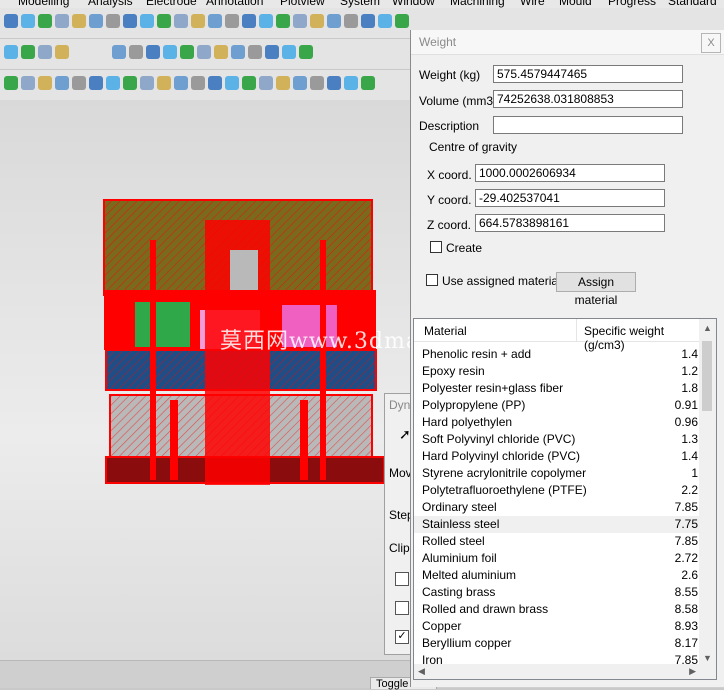  I want to click on menu-item-wire: Wire, so click(532, 4).